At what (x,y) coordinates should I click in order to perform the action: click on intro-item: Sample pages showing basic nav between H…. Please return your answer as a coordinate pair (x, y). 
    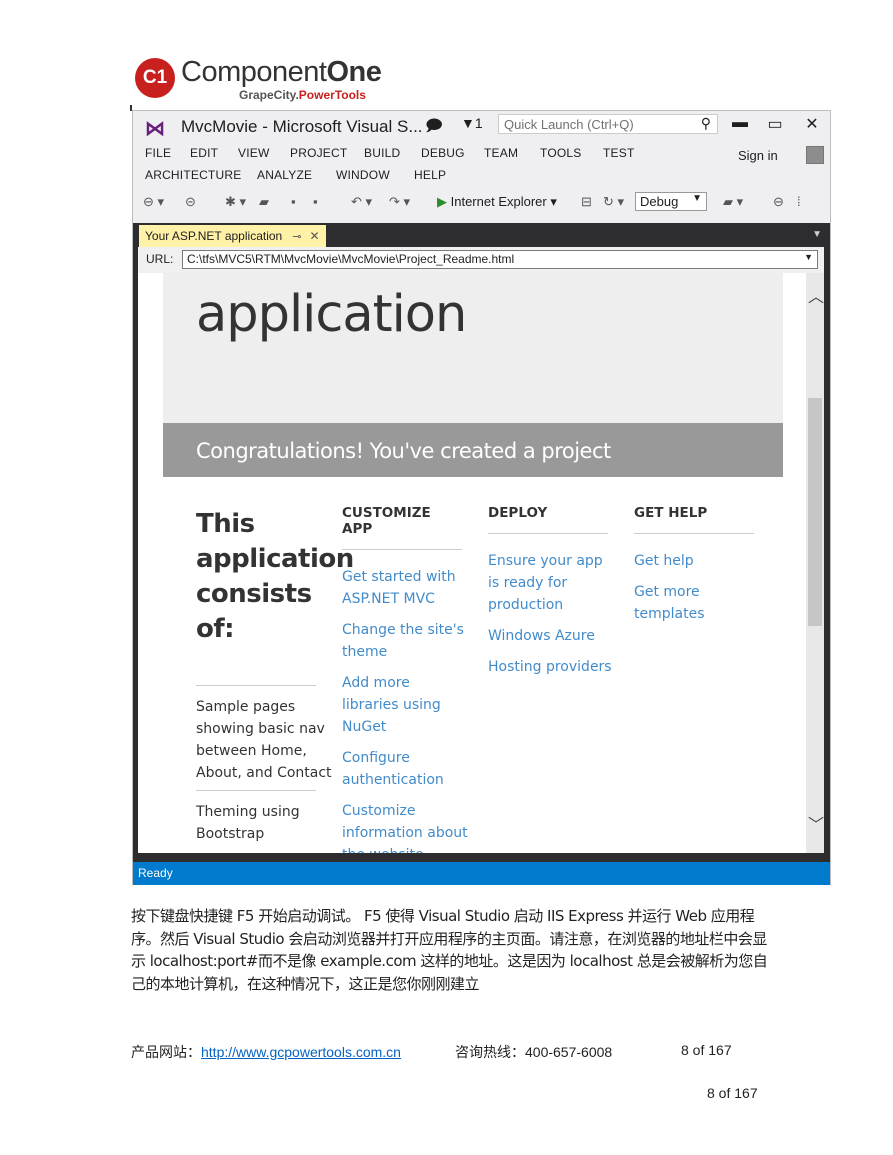
    Looking at the image, I should click on (264, 740).